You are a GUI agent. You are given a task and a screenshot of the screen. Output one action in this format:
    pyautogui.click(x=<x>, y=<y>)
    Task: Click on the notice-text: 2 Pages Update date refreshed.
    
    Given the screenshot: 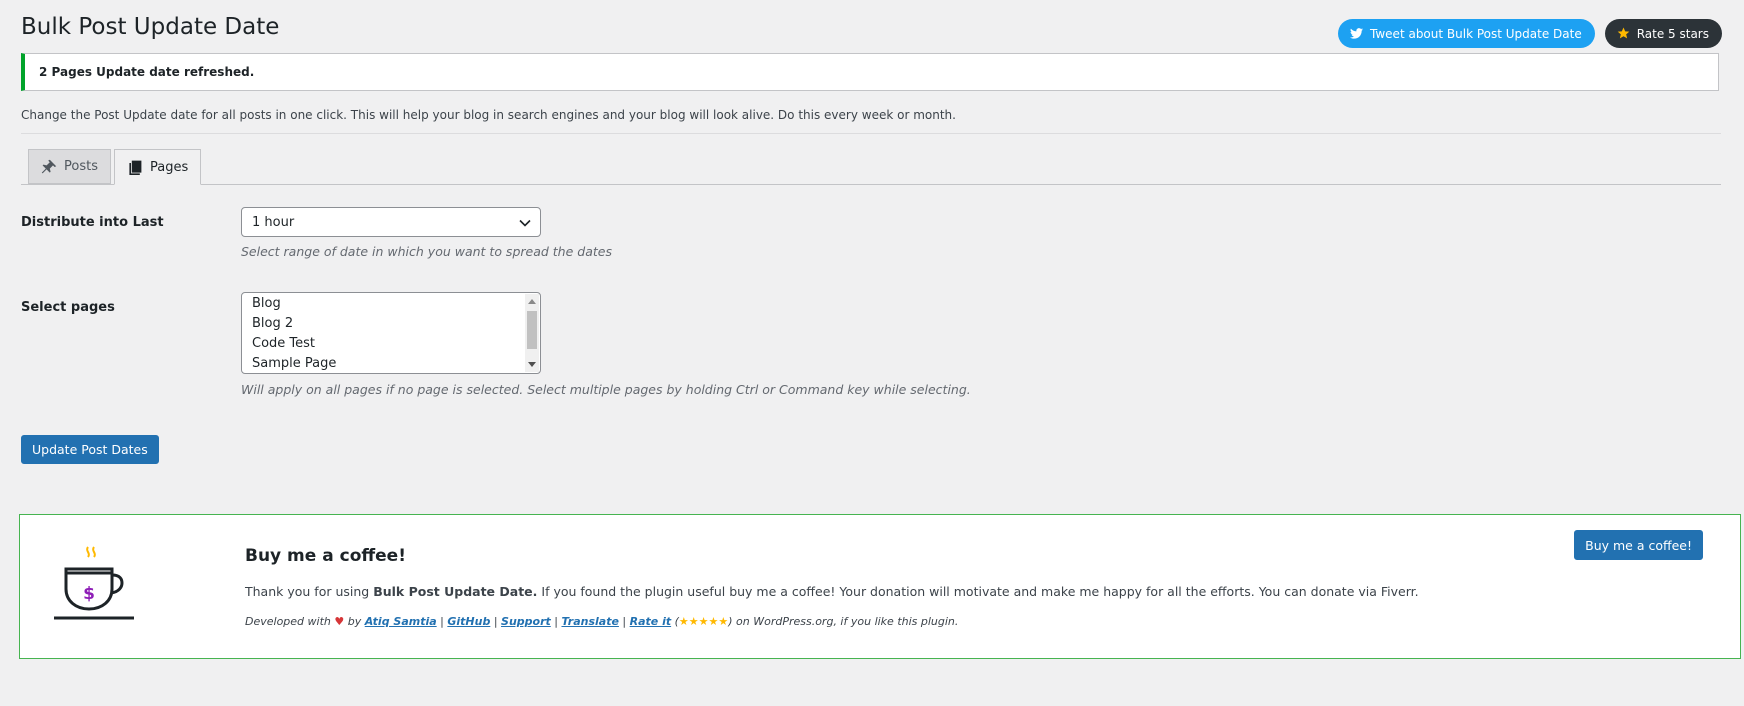 What is the action you would take?
    pyautogui.click(x=147, y=72)
    